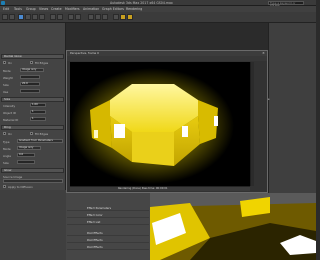 This screenshot has height=260, width=320. What do you see at coordinates (6, 92) in the screenshot?
I see `use-label: Use` at bounding box center [6, 92].